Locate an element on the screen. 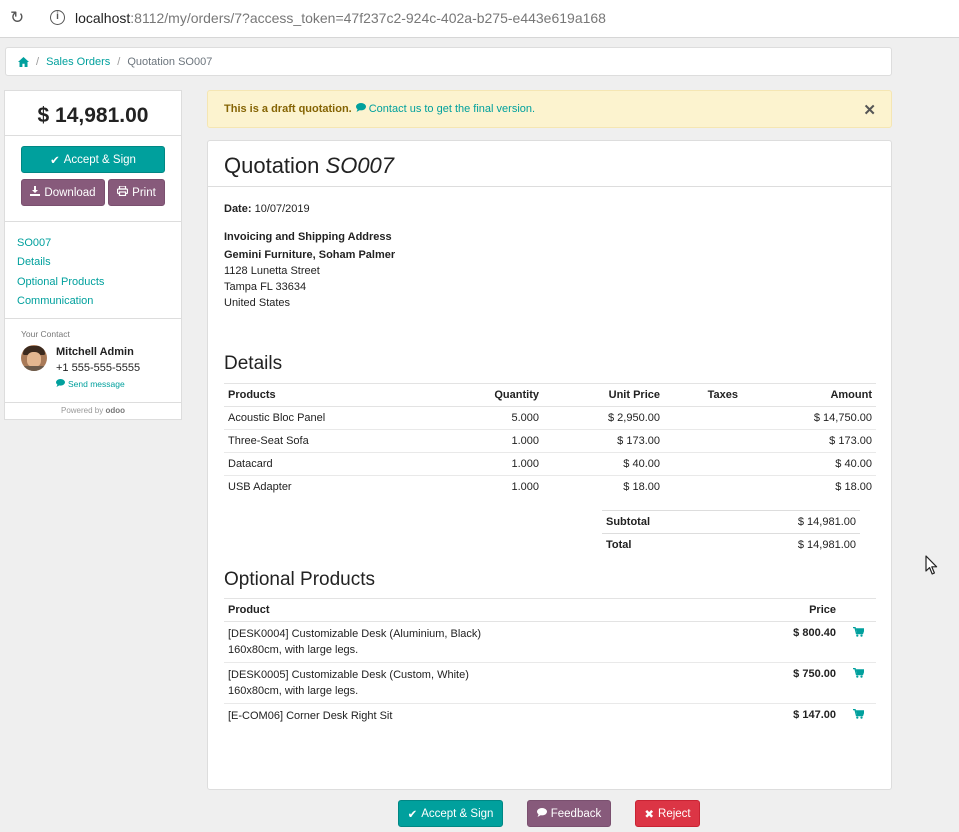 Image resolution: width=959 pixels, height=832 pixels. bottom-accept-sign-button: ✔ Accept & Sign is located at coordinates (450, 813).